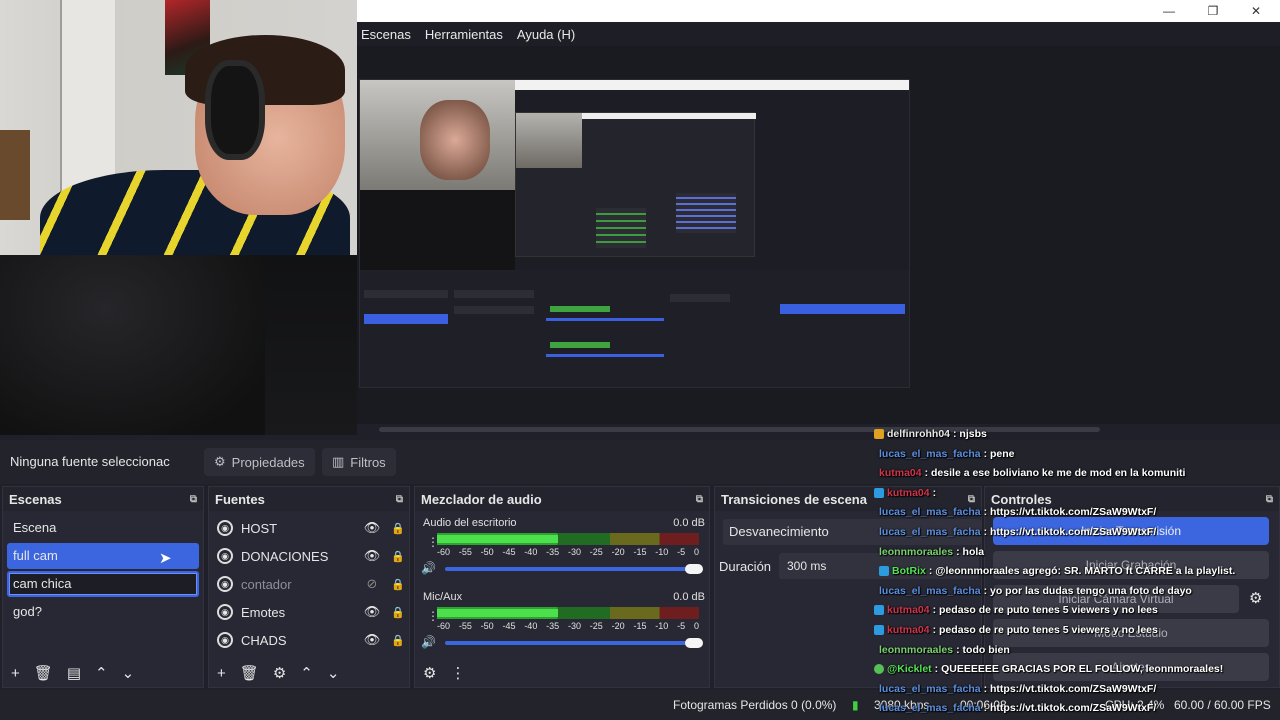 This screenshot has height=720, width=1280. What do you see at coordinates (464, 34) in the screenshot?
I see `menu-herramientas: Herramientas` at bounding box center [464, 34].